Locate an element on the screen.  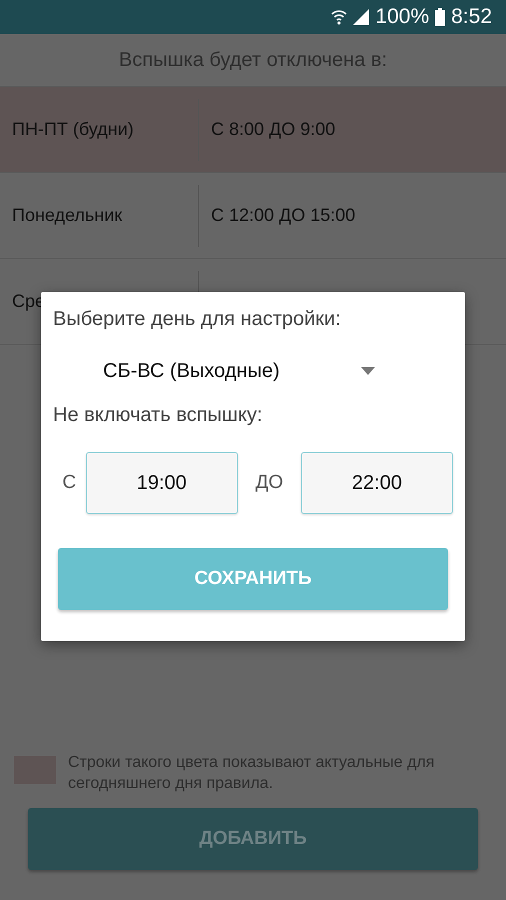
battery-percentage: 100% is located at coordinates (402, 17).